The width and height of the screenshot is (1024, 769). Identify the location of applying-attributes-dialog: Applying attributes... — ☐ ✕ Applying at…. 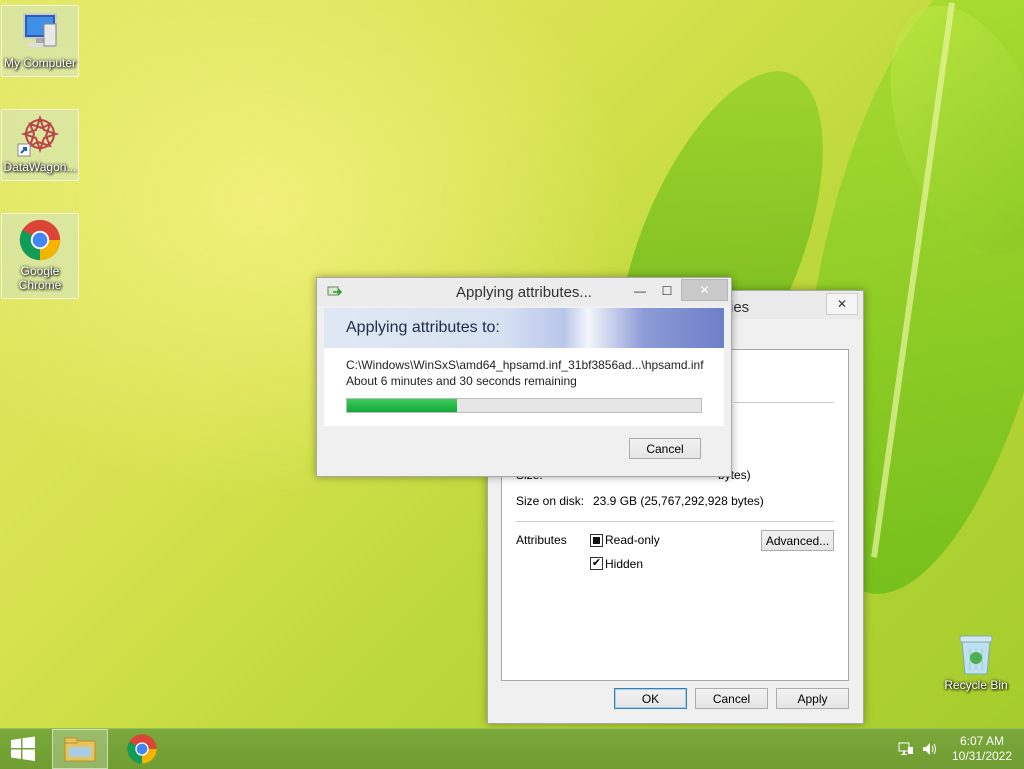
(524, 377).